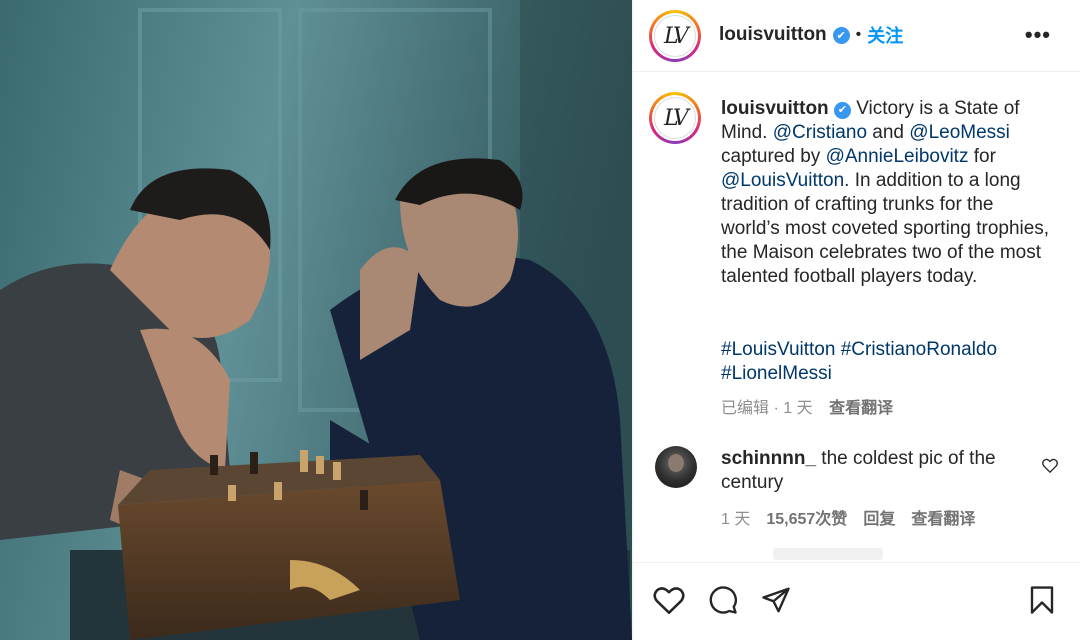 The height and width of the screenshot is (640, 1080). Describe the element at coordinates (1042, 602) in the screenshot. I see `bookmark-icon` at that location.